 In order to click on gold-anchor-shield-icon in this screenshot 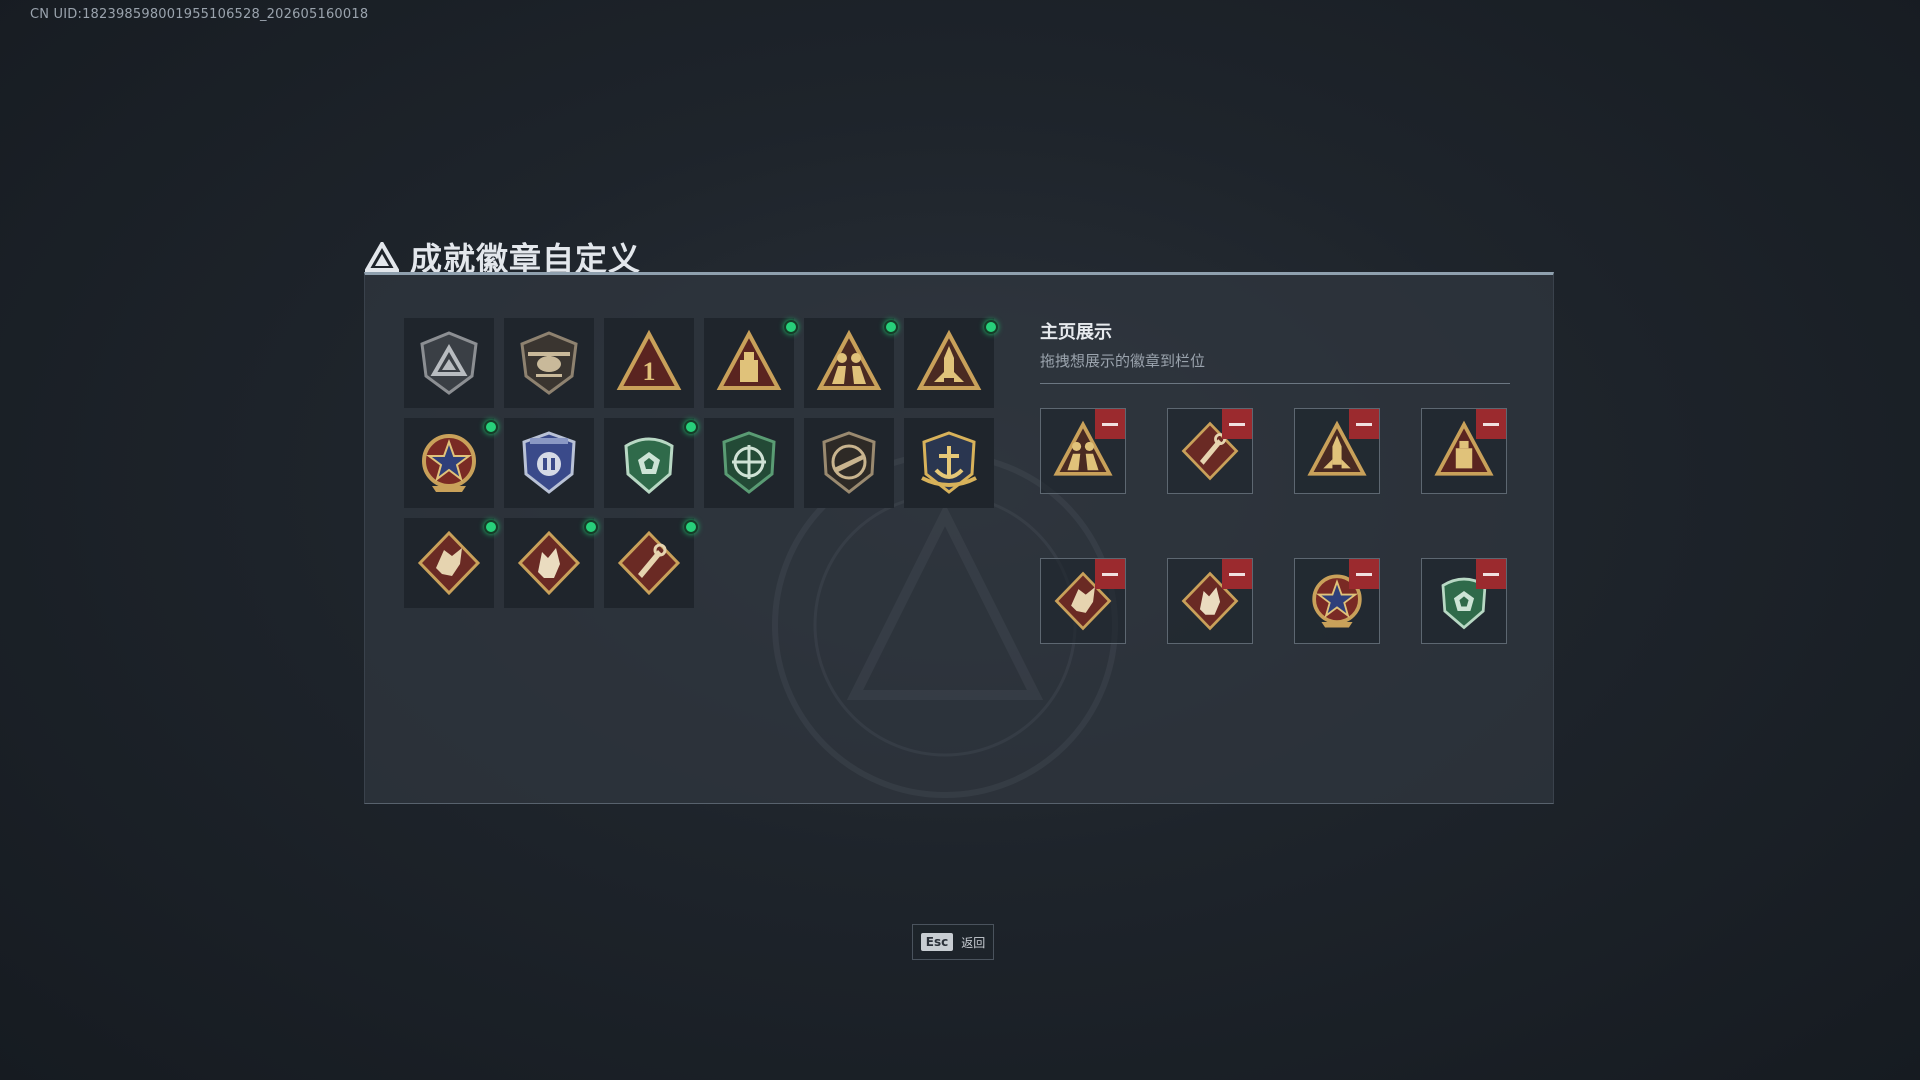, I will do `click(949, 462)`.